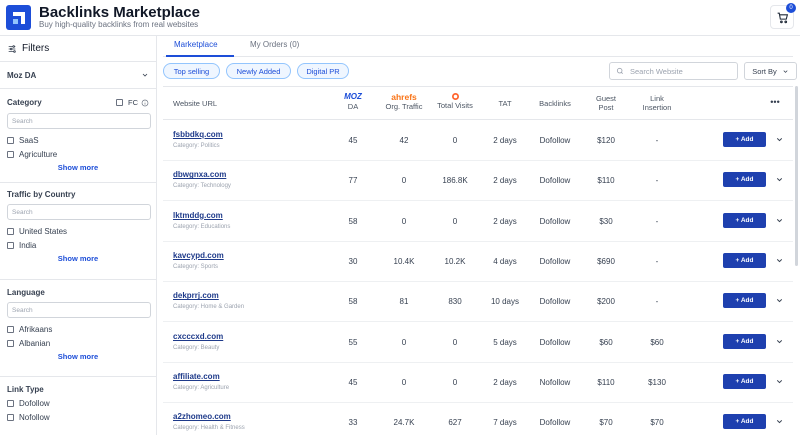 The height and width of the screenshot is (435, 800). I want to click on cell-tat: 10 days, so click(505, 302).